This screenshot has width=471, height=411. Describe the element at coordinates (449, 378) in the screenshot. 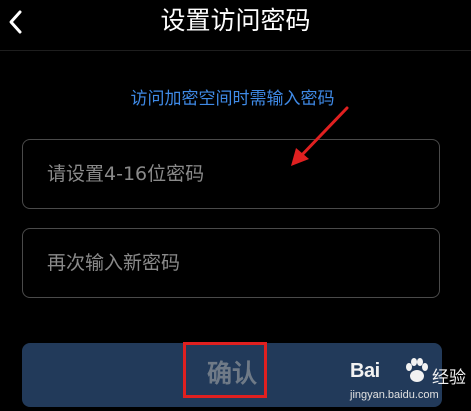

I see `watermark-sub: 经验` at that location.